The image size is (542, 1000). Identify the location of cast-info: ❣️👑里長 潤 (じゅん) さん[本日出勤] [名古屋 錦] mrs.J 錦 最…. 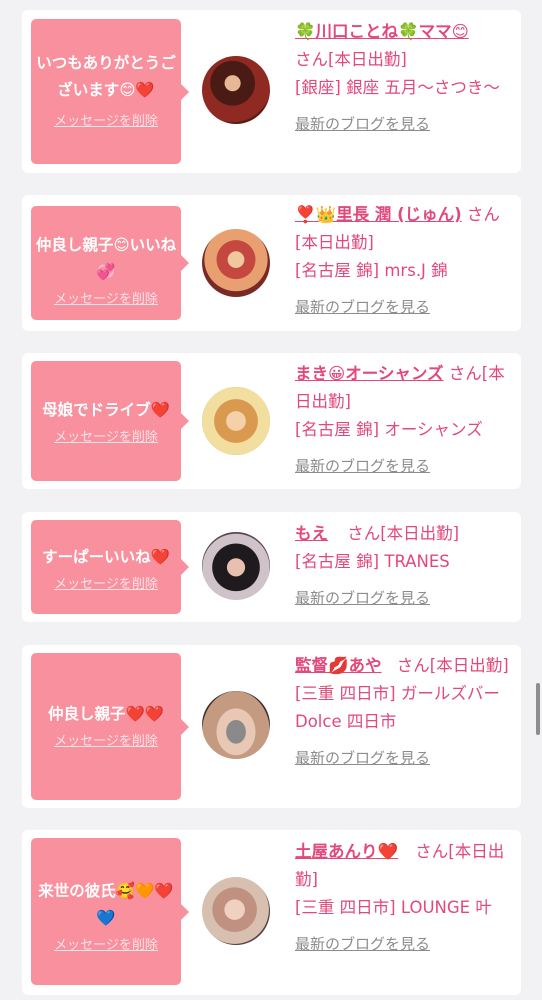
(404, 261).